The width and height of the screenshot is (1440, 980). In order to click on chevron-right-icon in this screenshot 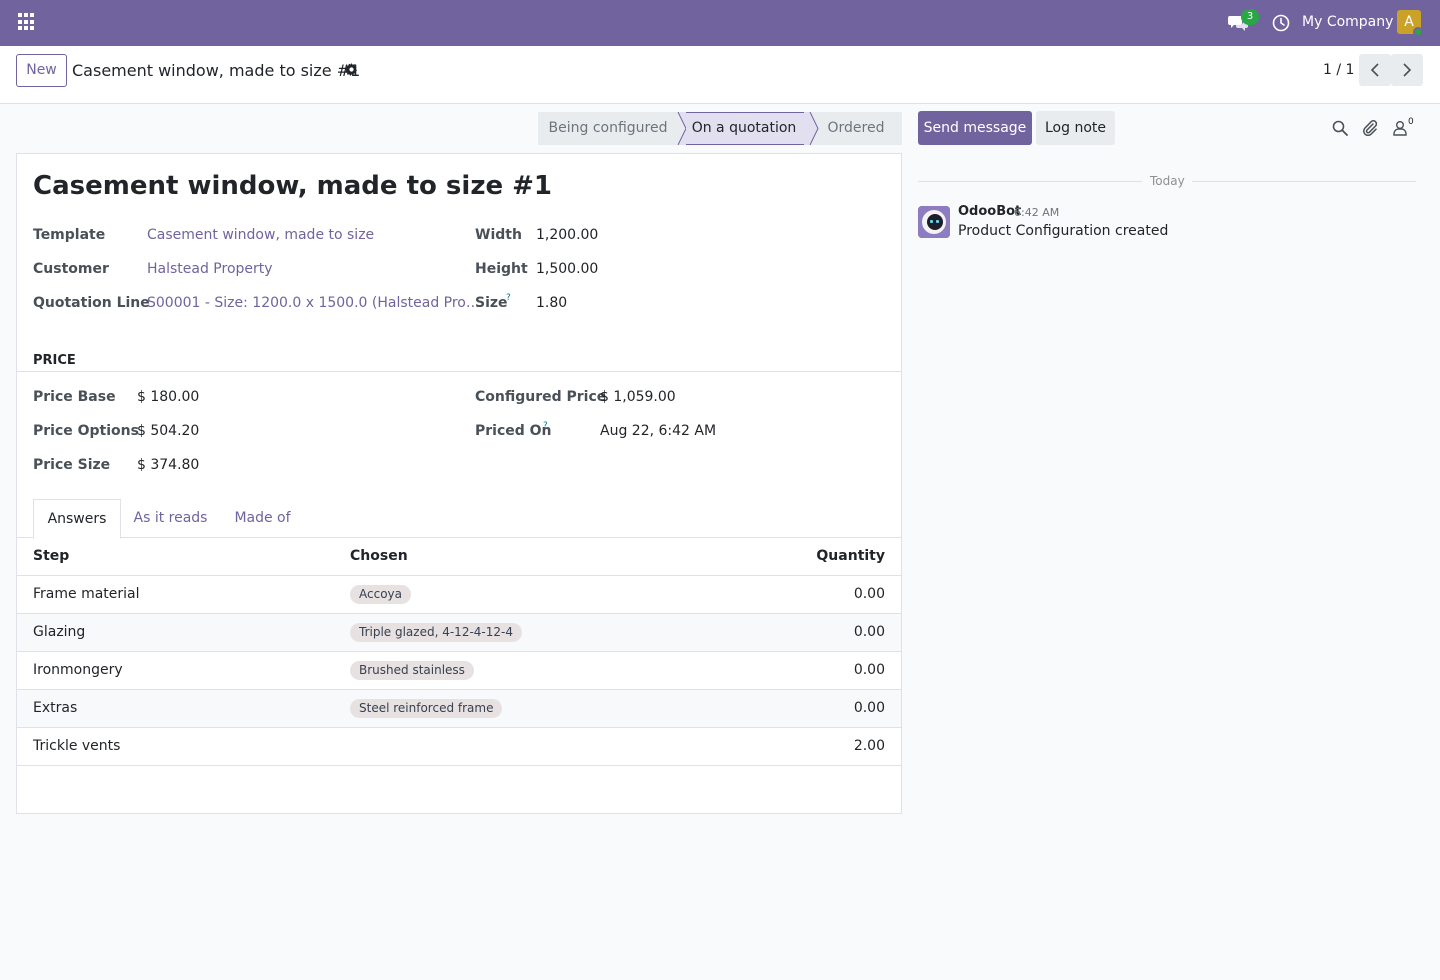, I will do `click(1407, 70)`.